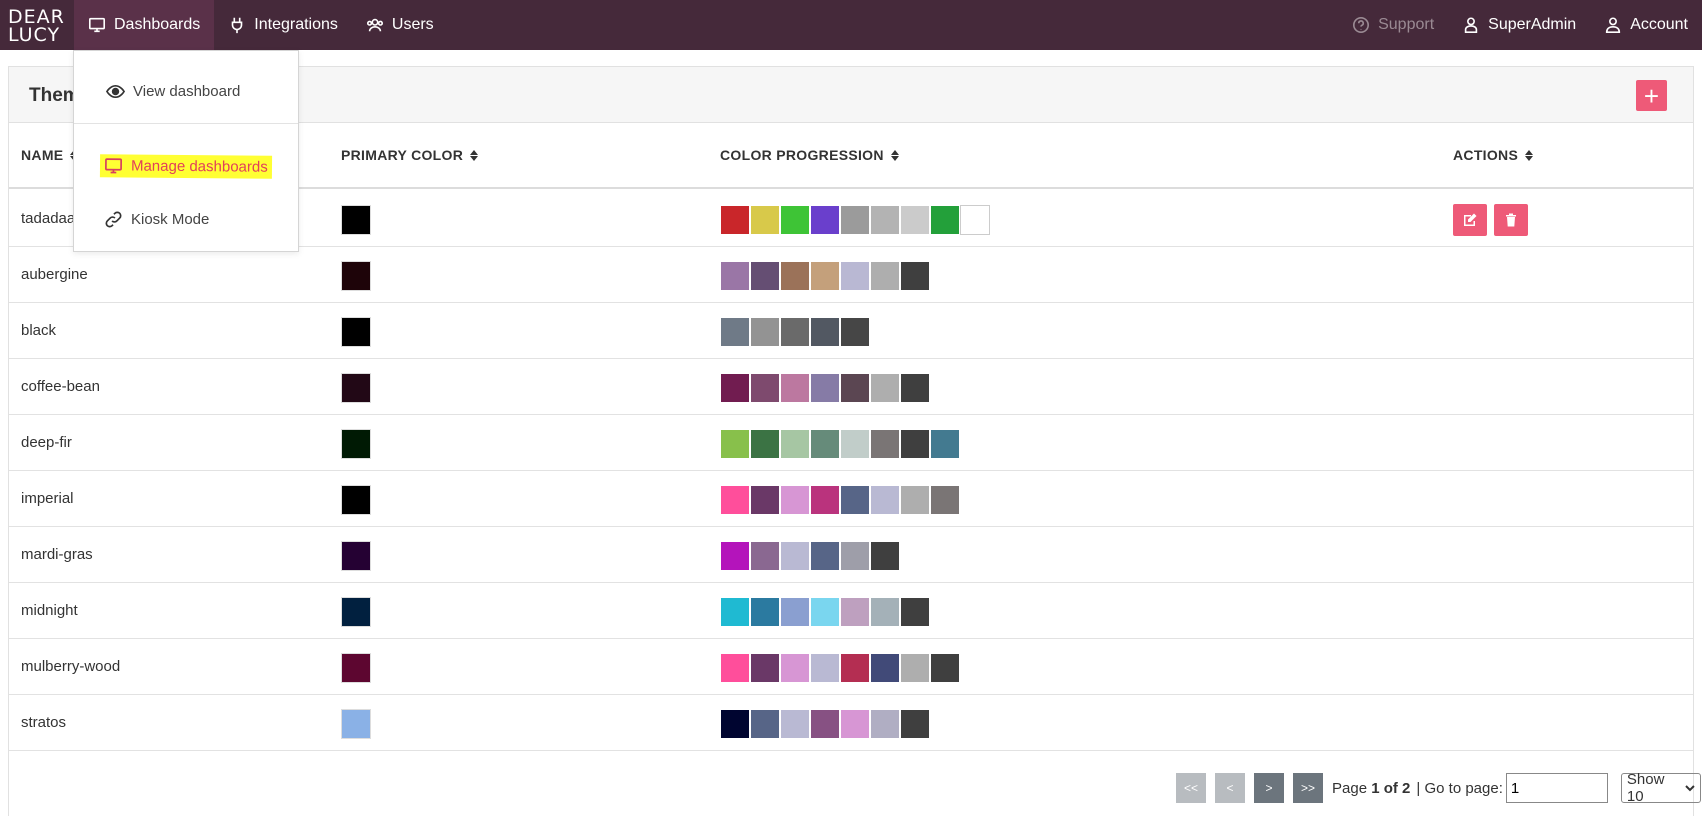  I want to click on menu-item-manage-dashboards: Manage dashboards, so click(185, 166).